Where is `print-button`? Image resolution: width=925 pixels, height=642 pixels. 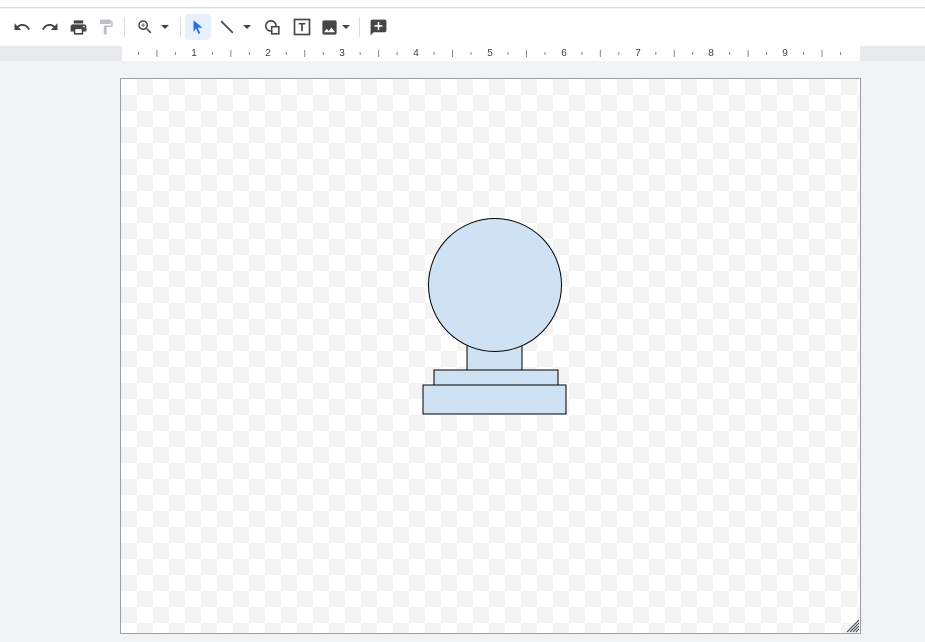 print-button is located at coordinates (78, 27).